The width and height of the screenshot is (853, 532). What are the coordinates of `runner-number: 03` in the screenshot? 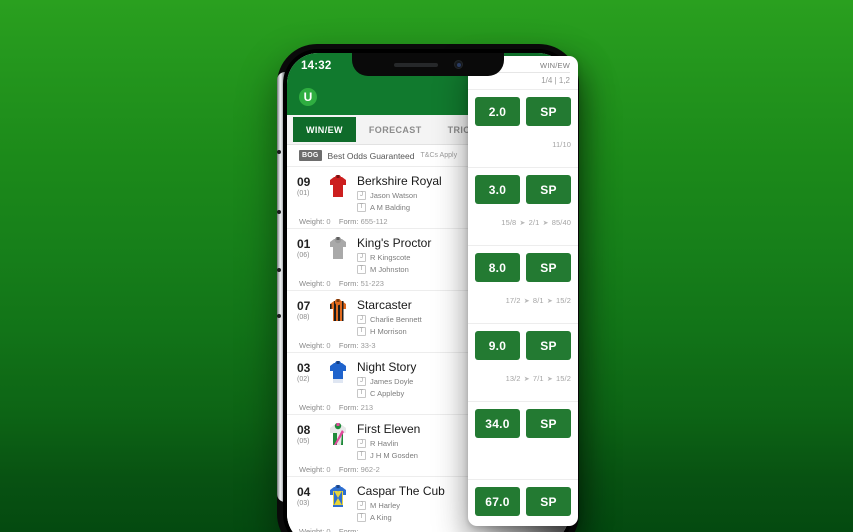 It's located at (304, 368).